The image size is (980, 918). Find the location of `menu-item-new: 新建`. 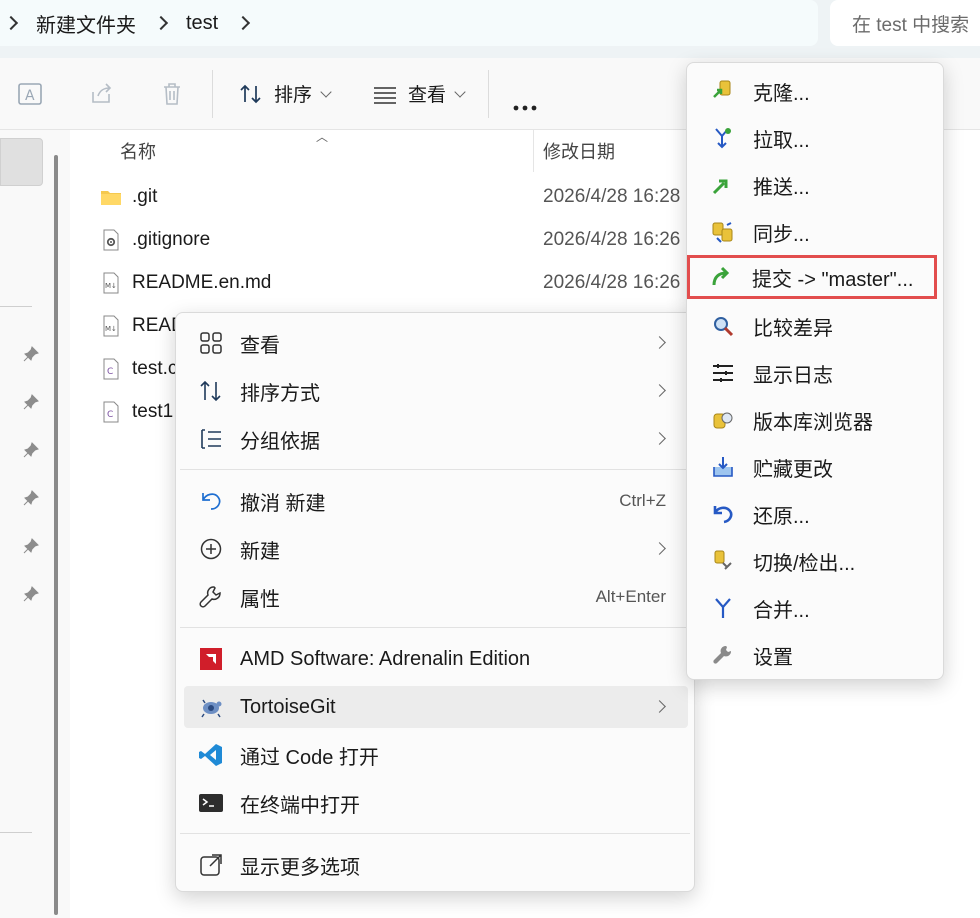

menu-item-new: 新建 is located at coordinates (436, 549).